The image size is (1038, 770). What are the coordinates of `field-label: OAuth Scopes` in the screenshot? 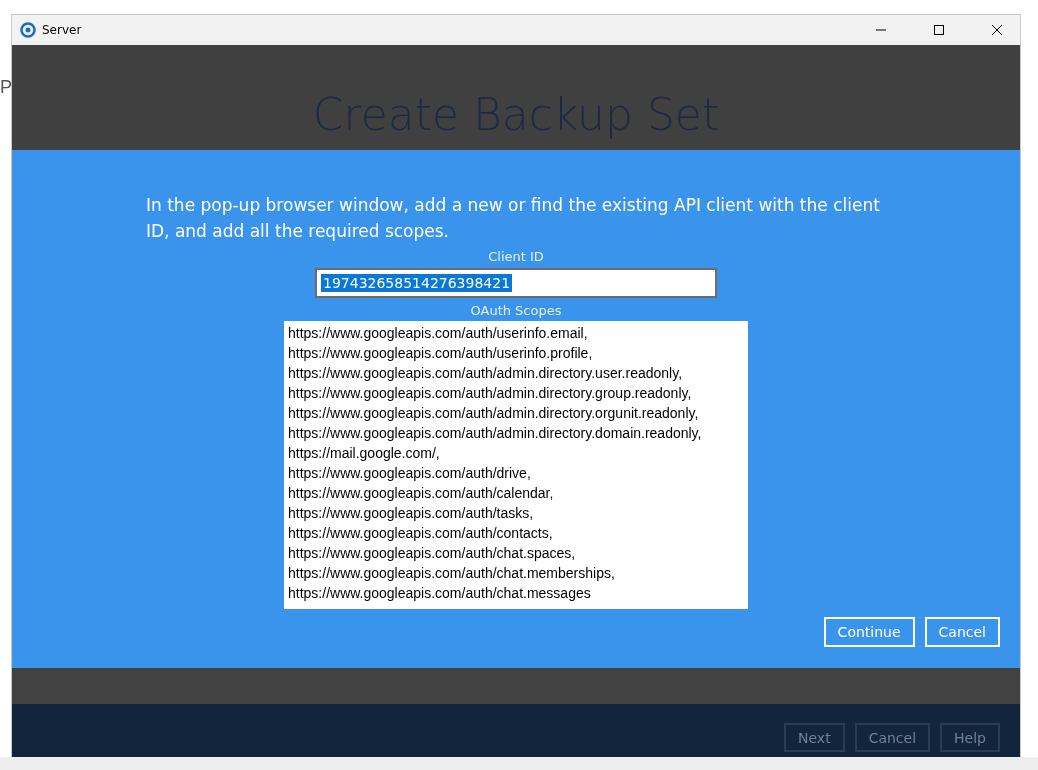 It's located at (516, 311).